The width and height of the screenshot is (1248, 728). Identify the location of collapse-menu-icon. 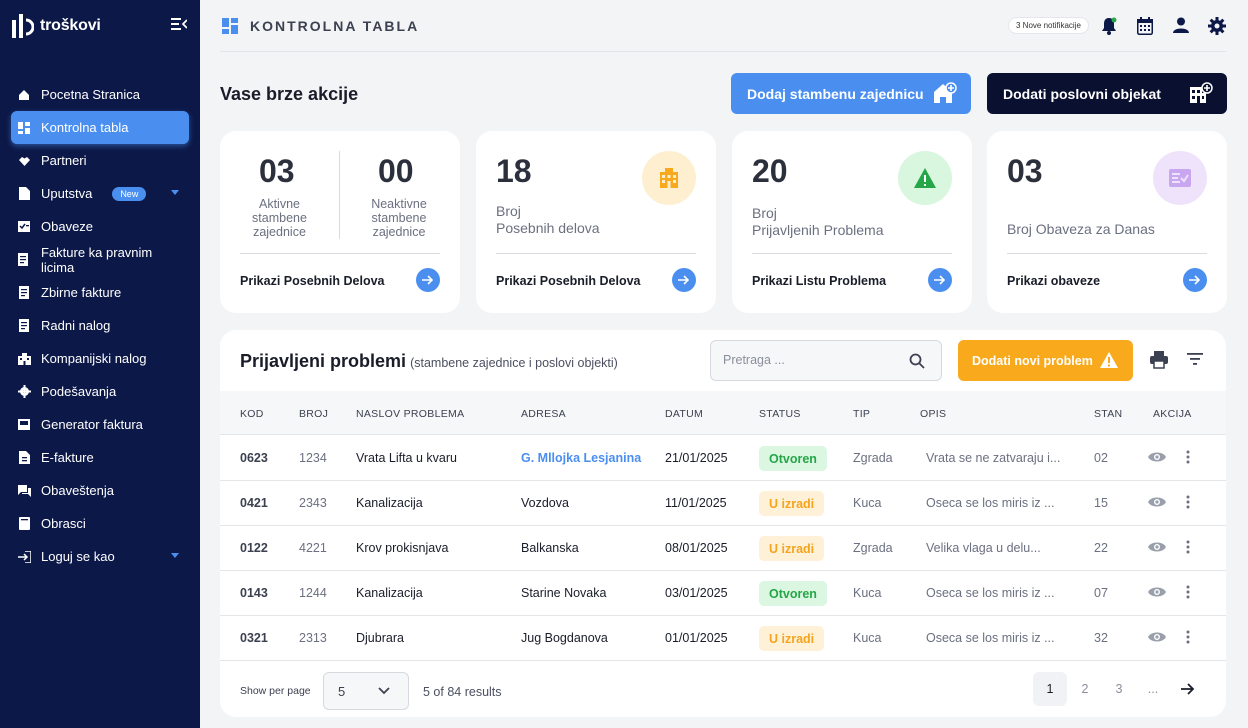
(179, 24).